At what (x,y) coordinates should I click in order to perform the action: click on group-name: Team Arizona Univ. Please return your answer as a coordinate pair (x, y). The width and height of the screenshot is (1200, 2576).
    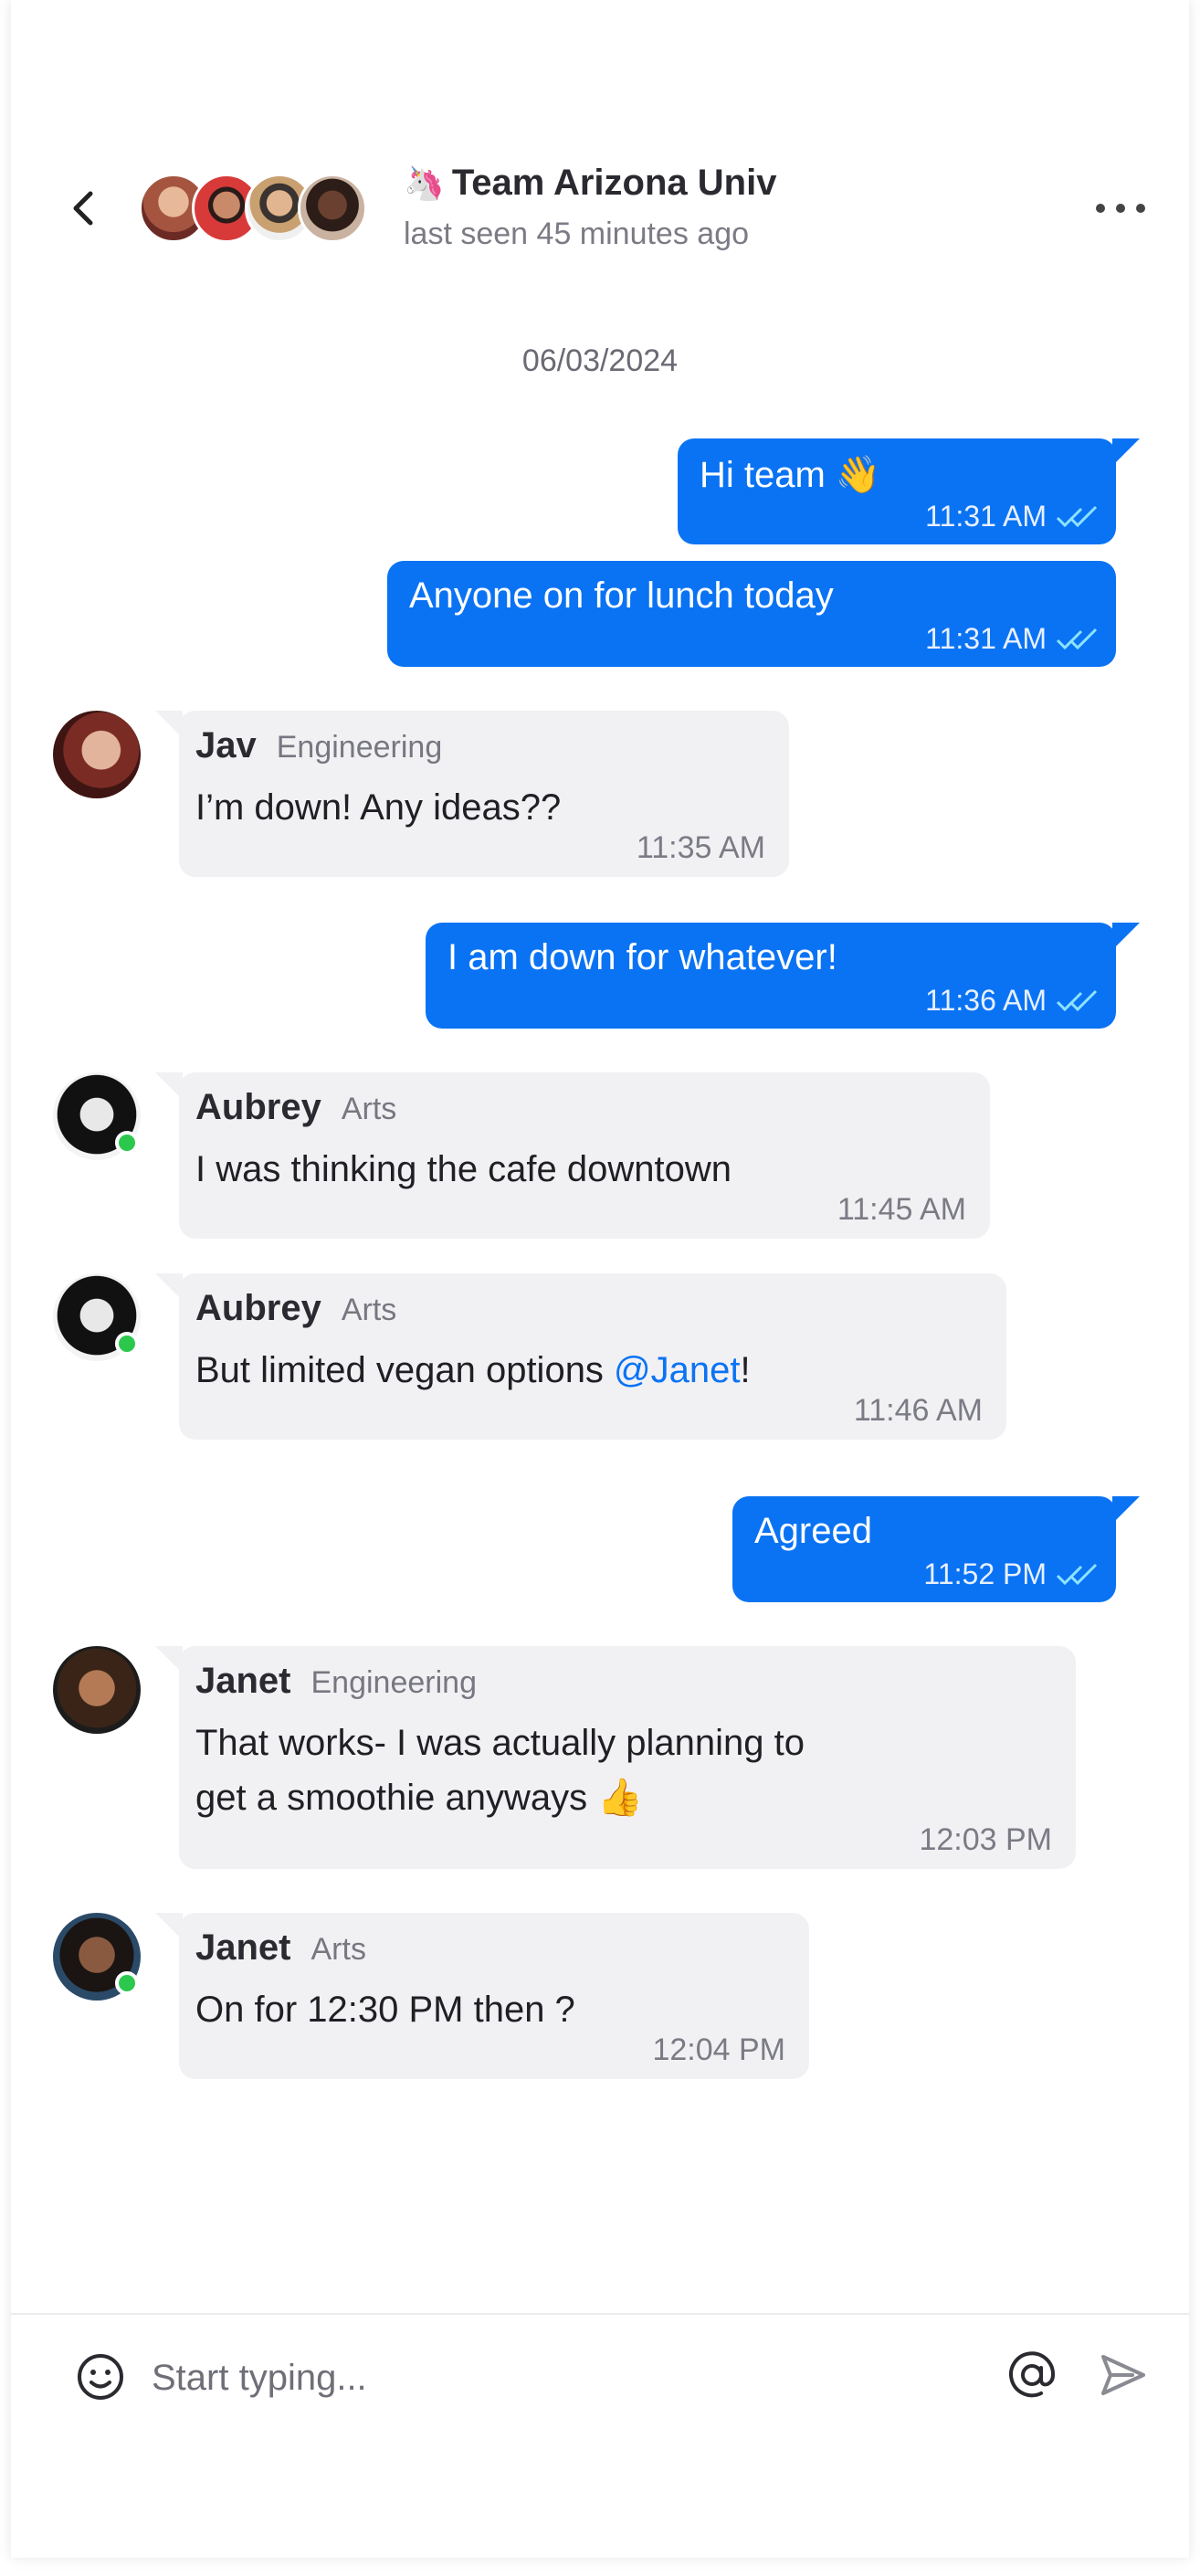
    Looking at the image, I should click on (614, 183).